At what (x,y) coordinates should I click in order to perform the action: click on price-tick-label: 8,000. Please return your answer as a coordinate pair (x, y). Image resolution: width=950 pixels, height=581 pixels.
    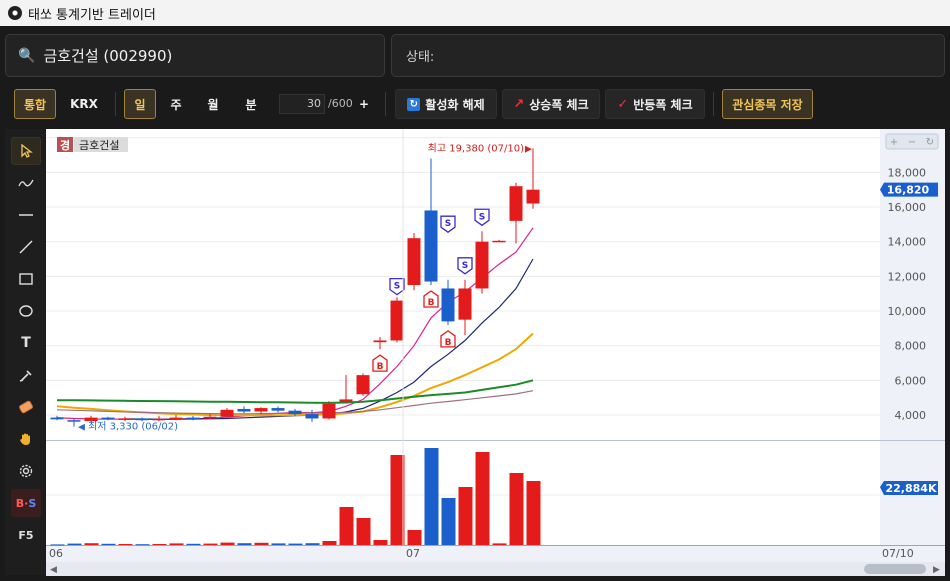
    Looking at the image, I should click on (911, 346).